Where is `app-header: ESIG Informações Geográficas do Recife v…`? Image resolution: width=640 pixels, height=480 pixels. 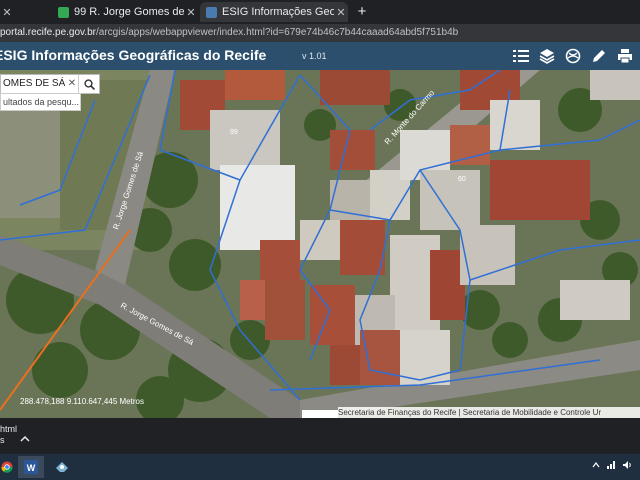
app-header: ESIG Informações Geográficas do Recife v… is located at coordinates (320, 56).